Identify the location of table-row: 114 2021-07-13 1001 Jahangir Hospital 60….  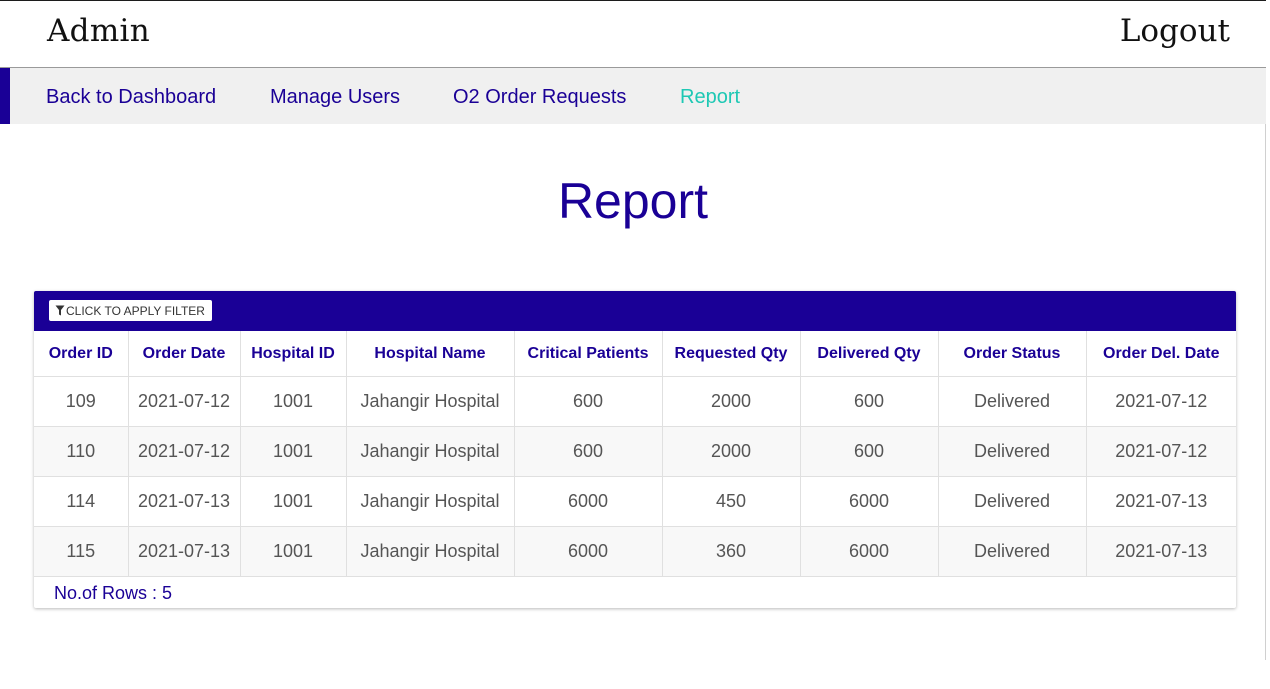
(635, 501).